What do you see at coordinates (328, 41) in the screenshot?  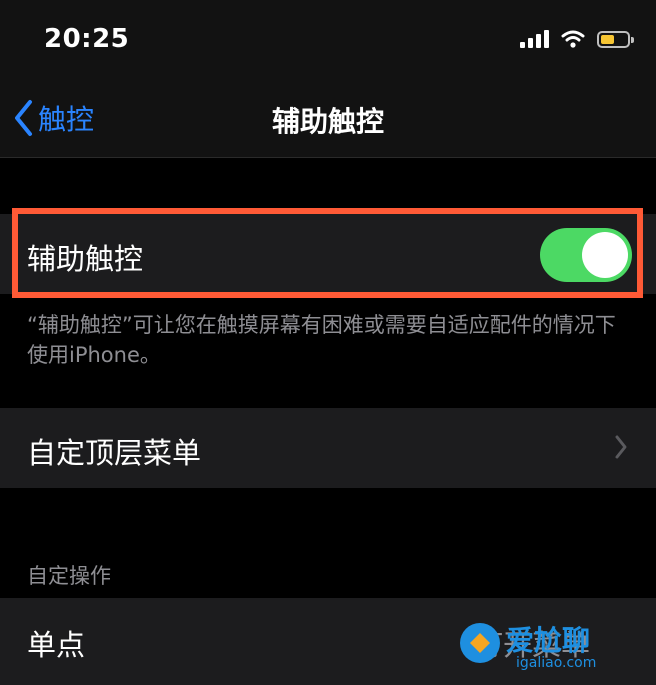 I see `status-bar: 20:25` at bounding box center [328, 41].